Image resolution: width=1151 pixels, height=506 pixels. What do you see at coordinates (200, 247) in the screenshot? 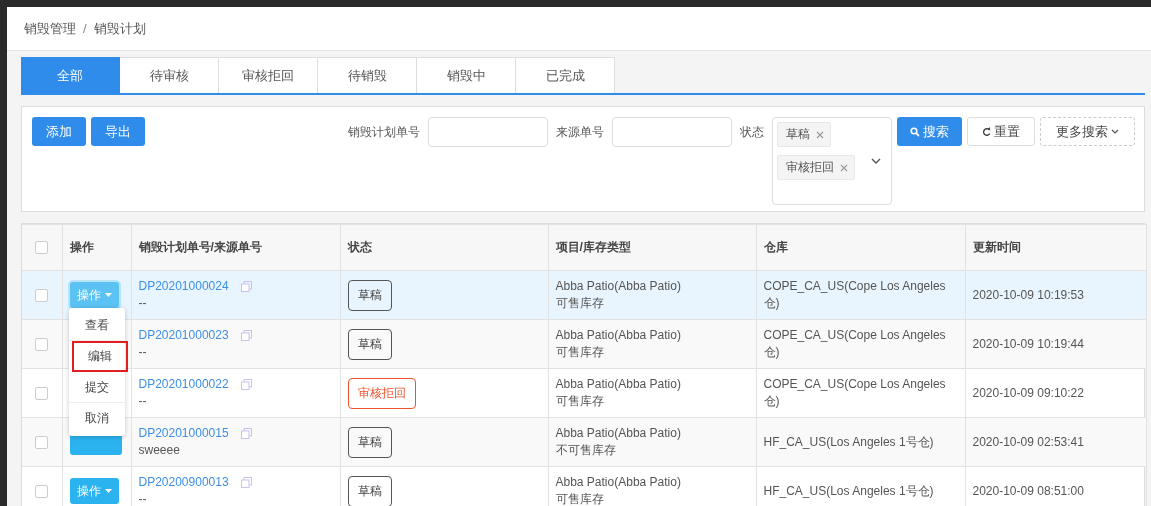
I see `column-header: 销毁计划单号/来源单号` at bounding box center [200, 247].